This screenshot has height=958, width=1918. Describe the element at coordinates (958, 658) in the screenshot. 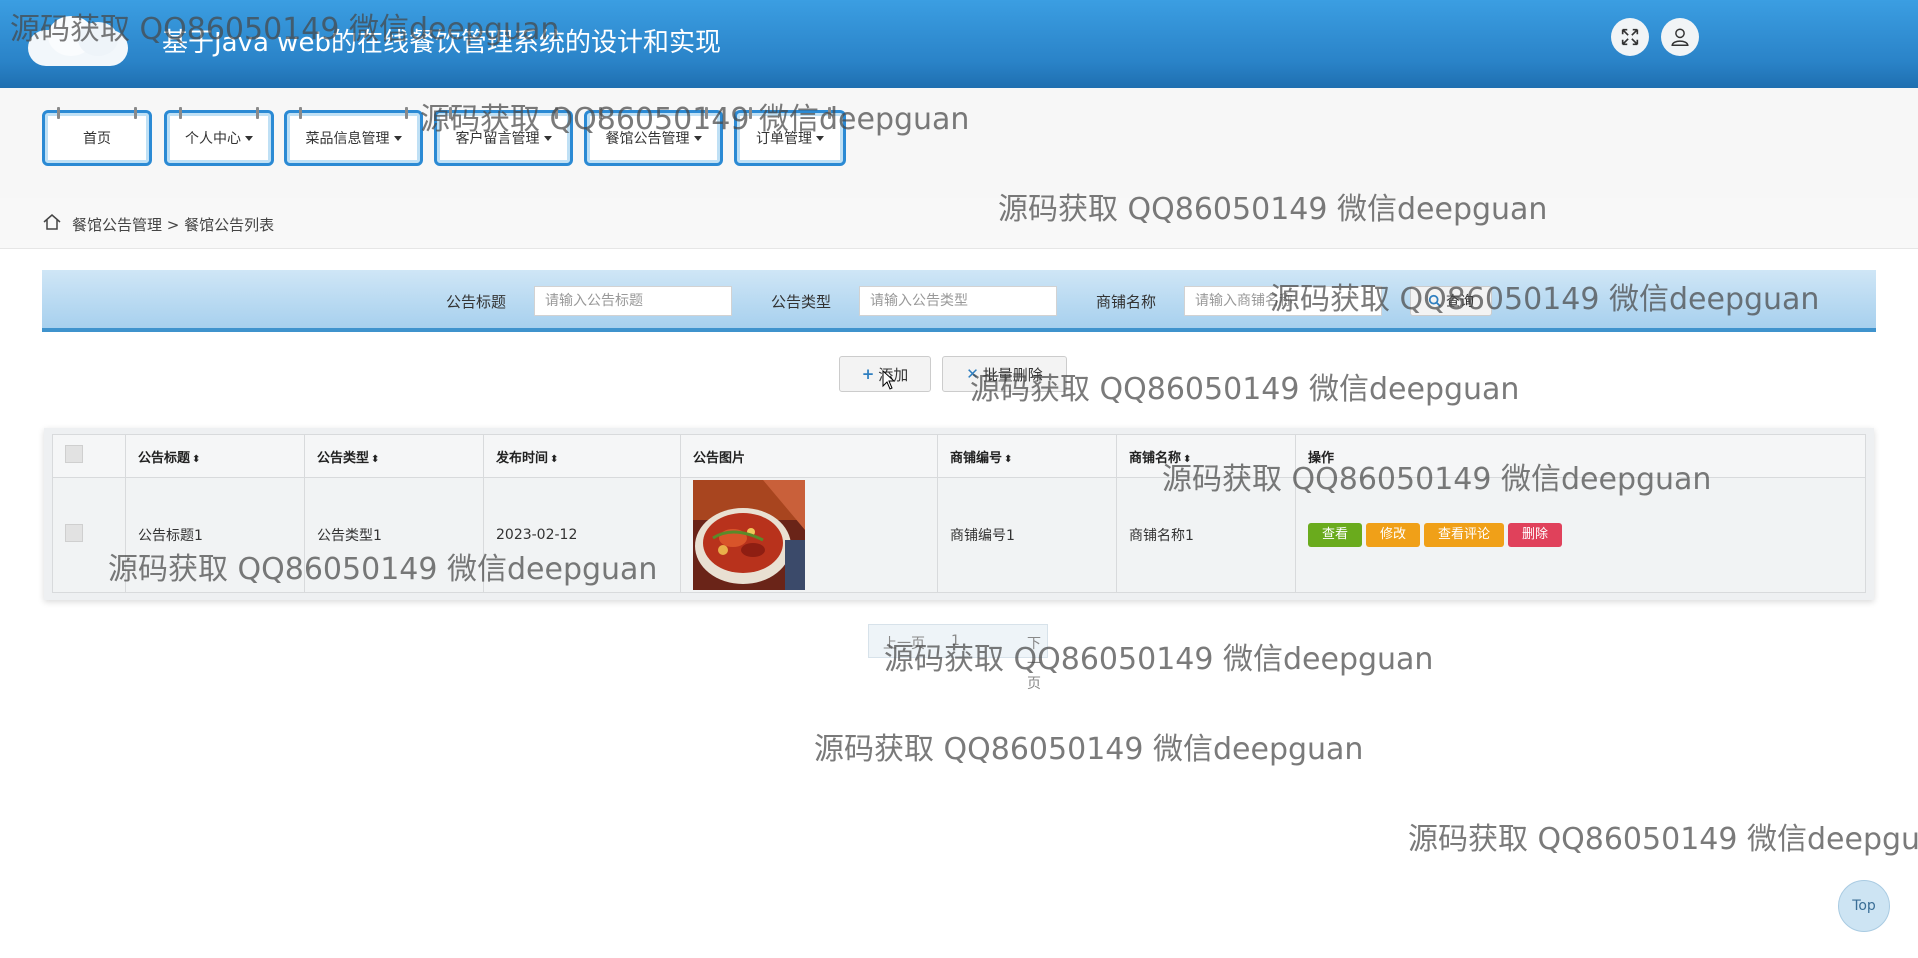

I see `pagination: 上一页 1 下一页` at that location.